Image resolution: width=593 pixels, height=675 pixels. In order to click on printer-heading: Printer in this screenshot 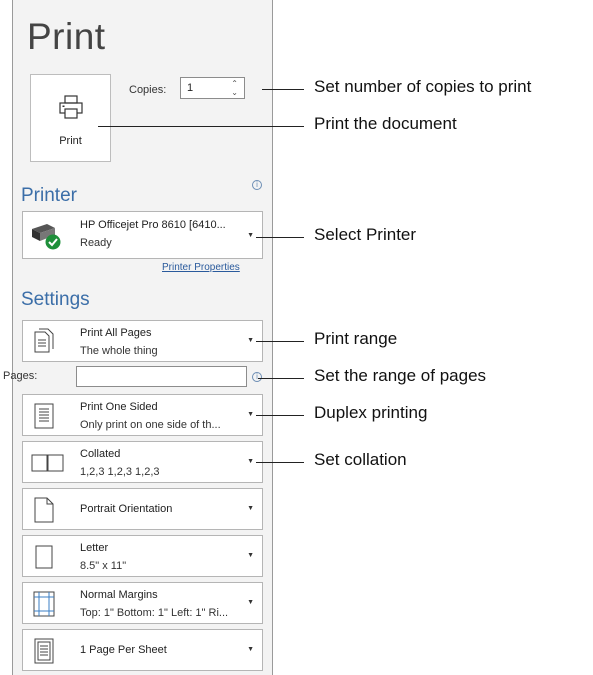, I will do `click(49, 195)`.